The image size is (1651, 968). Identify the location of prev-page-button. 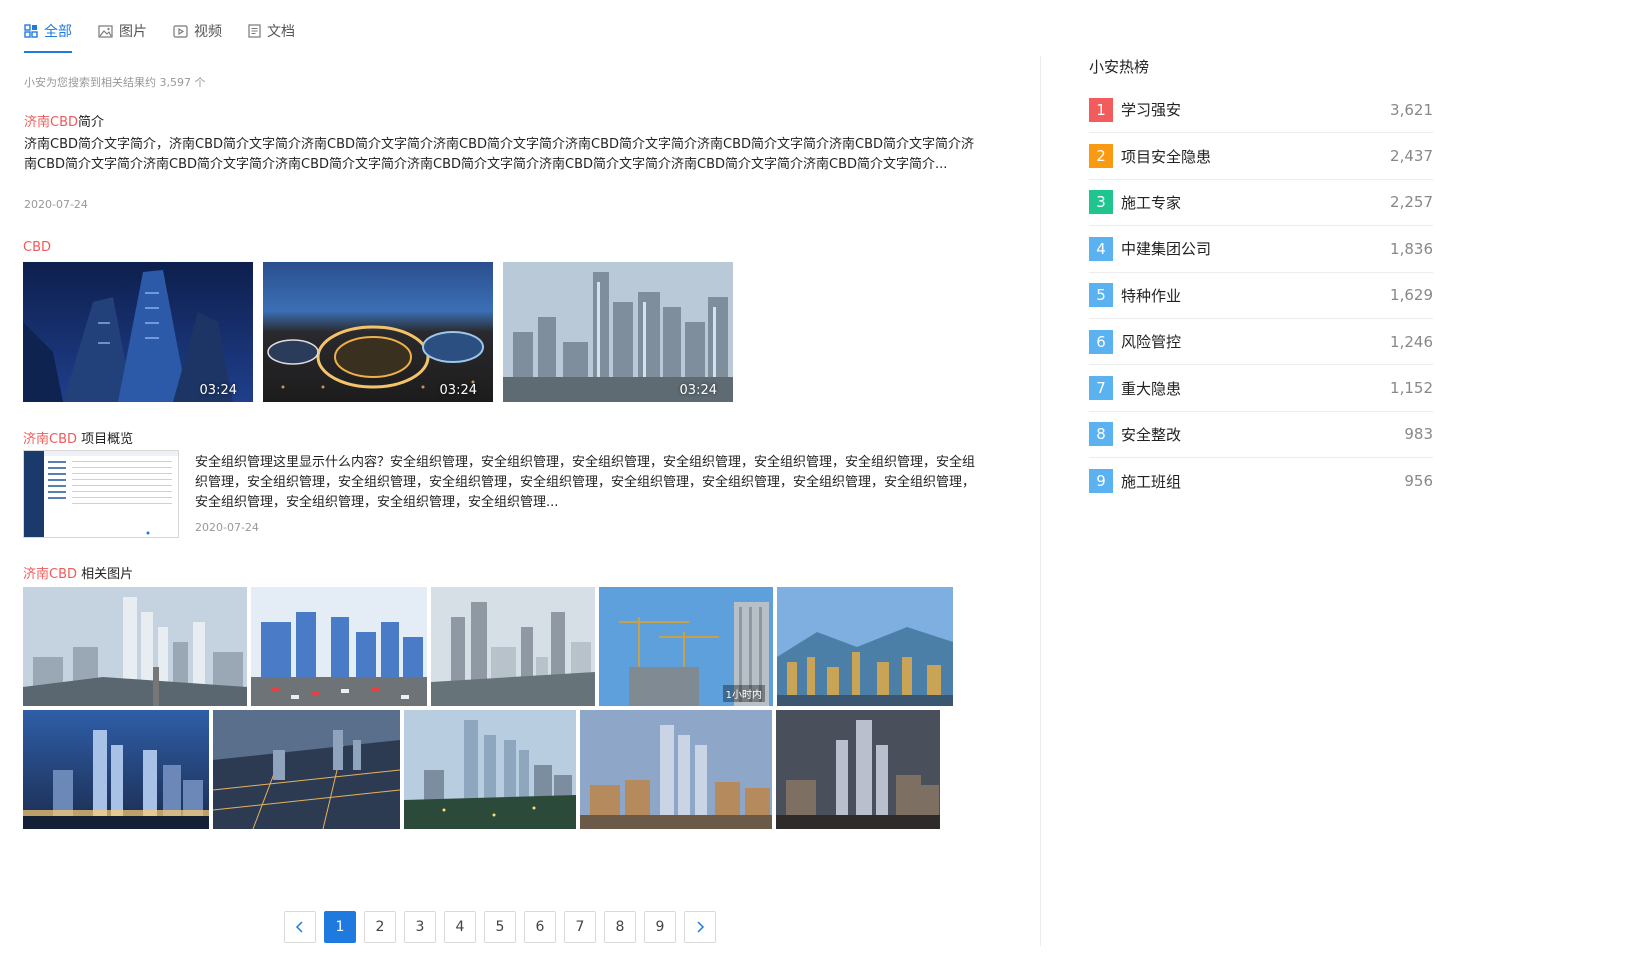
(300, 927).